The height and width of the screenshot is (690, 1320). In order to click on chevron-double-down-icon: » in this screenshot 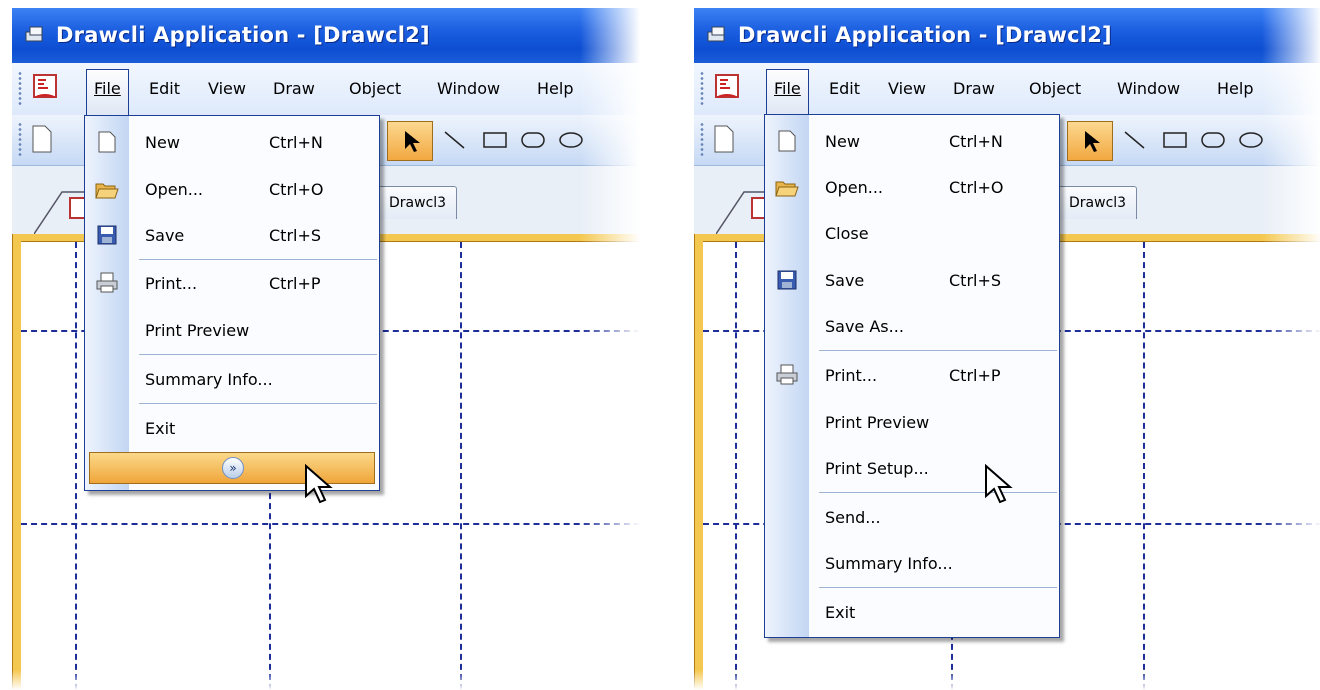, I will do `click(233, 468)`.